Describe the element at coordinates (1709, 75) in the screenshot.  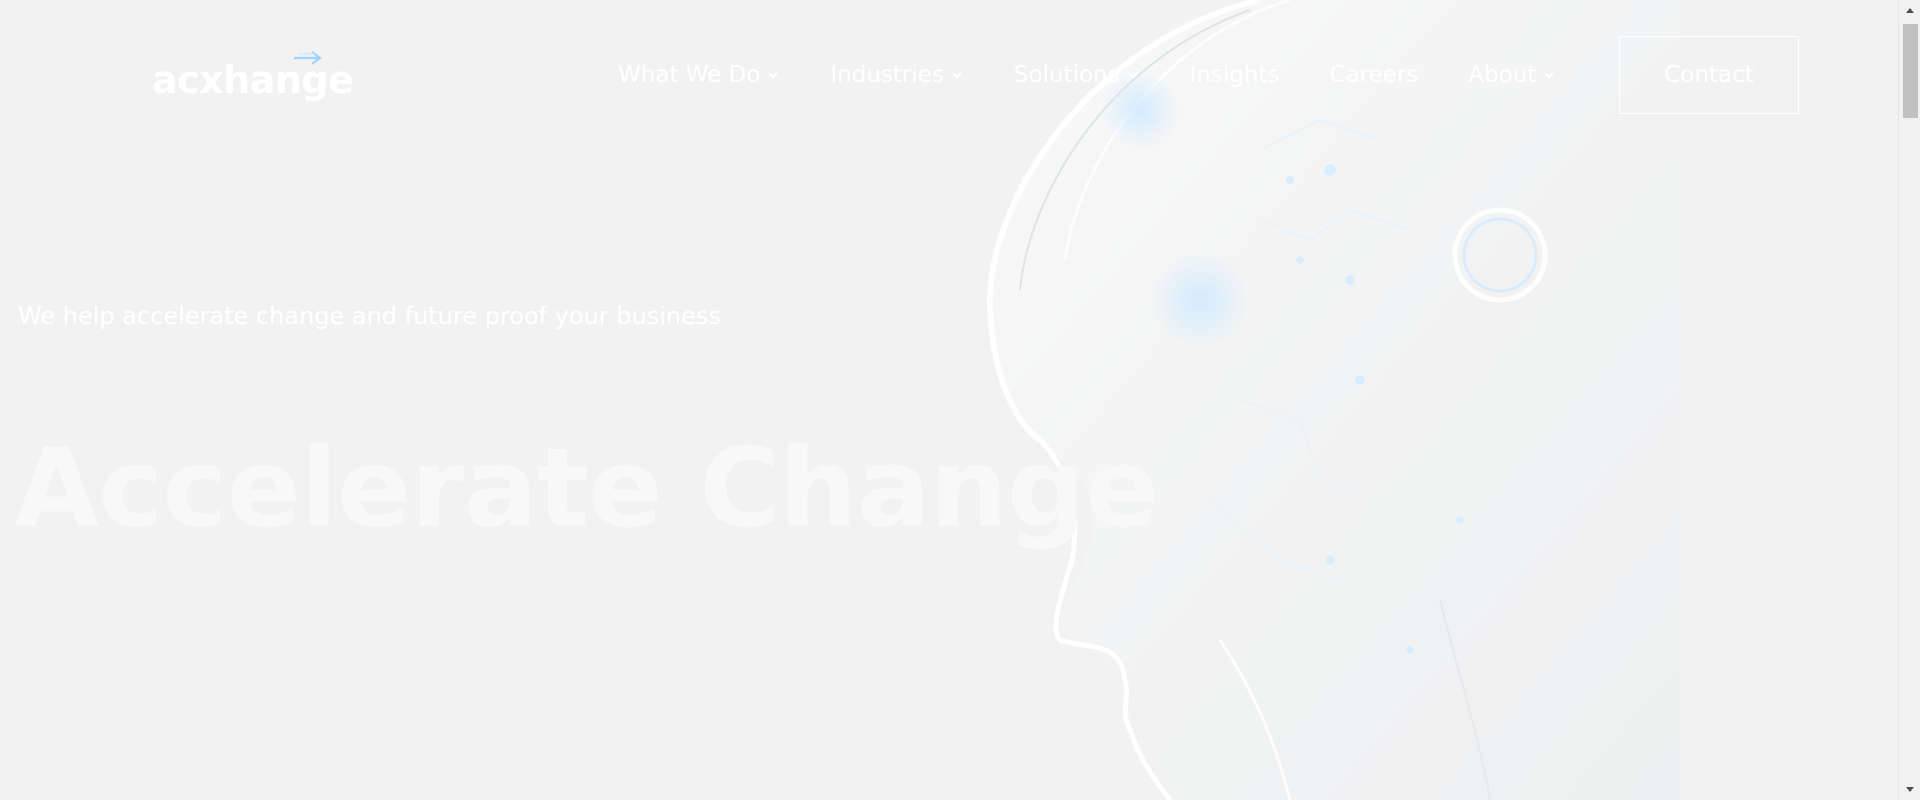
I see `contact-button: Contact` at that location.